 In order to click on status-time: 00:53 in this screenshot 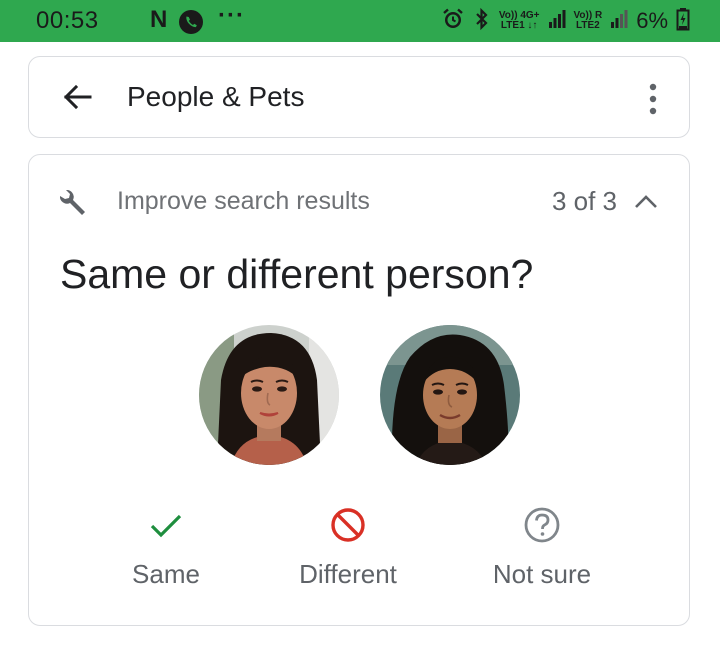, I will do `click(67, 20)`.